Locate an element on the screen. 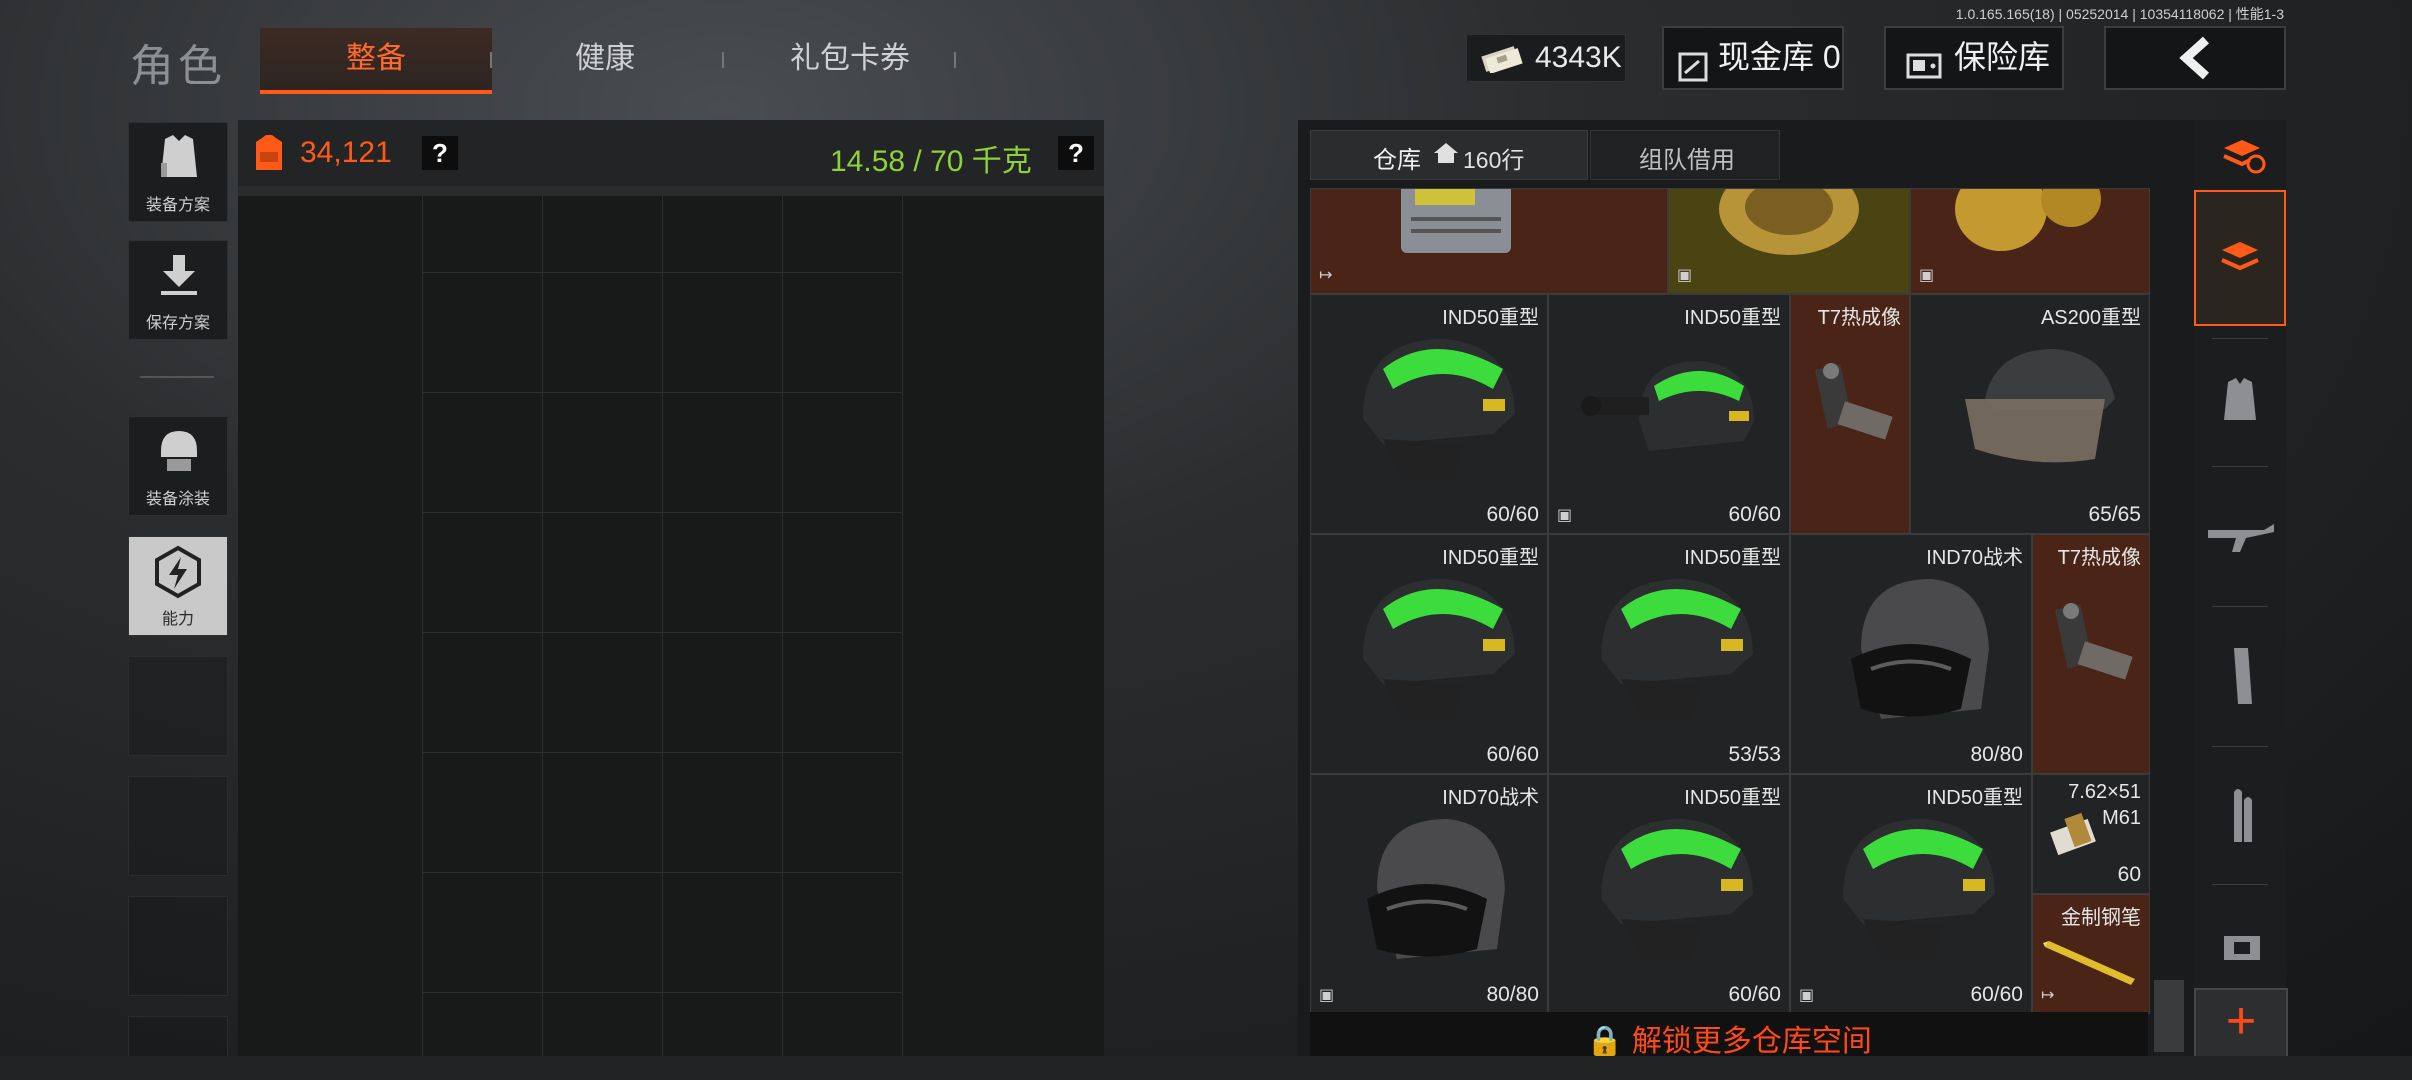  equipment-paint-button: 装备涂装 is located at coordinates (178, 466).